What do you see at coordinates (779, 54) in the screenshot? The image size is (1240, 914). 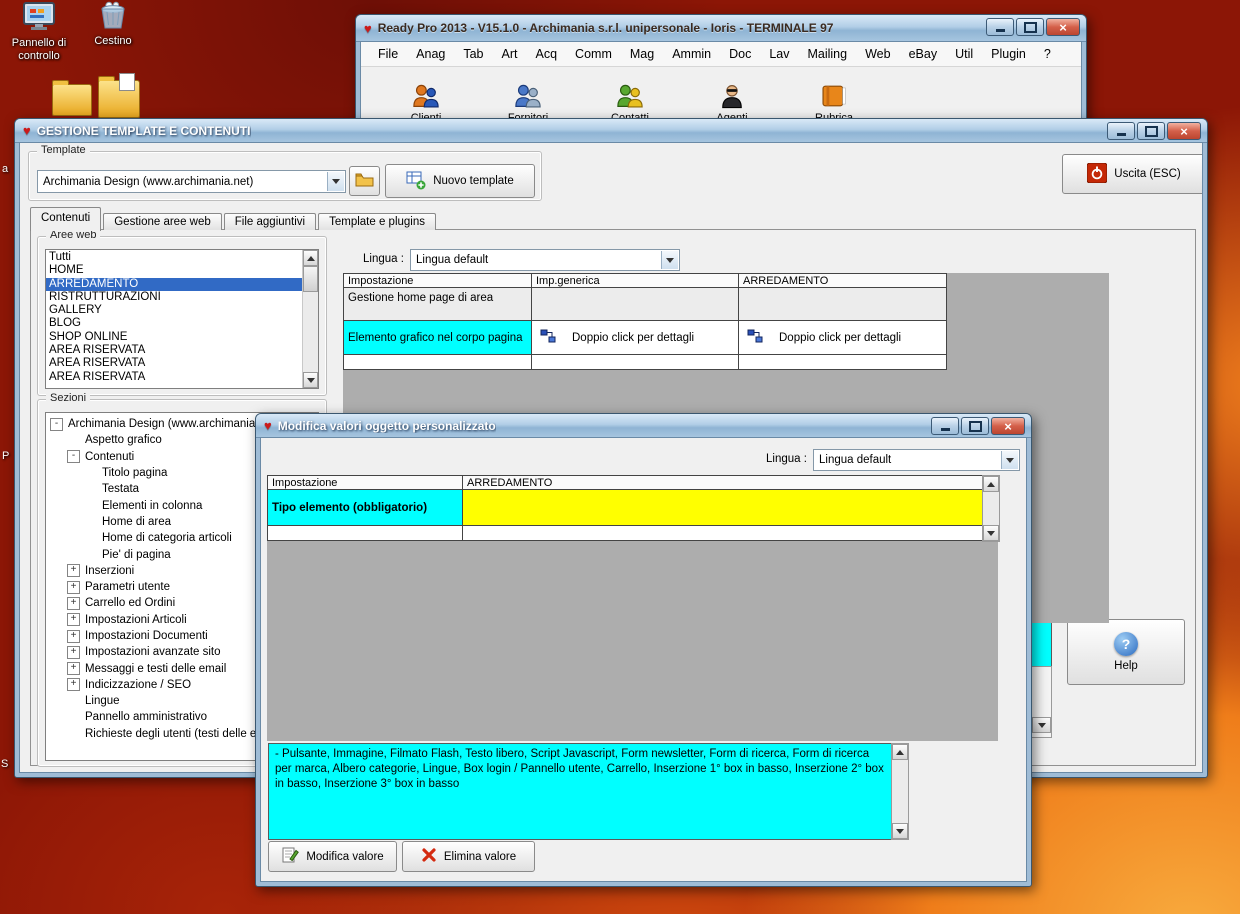 I see `menu-item: Lav` at bounding box center [779, 54].